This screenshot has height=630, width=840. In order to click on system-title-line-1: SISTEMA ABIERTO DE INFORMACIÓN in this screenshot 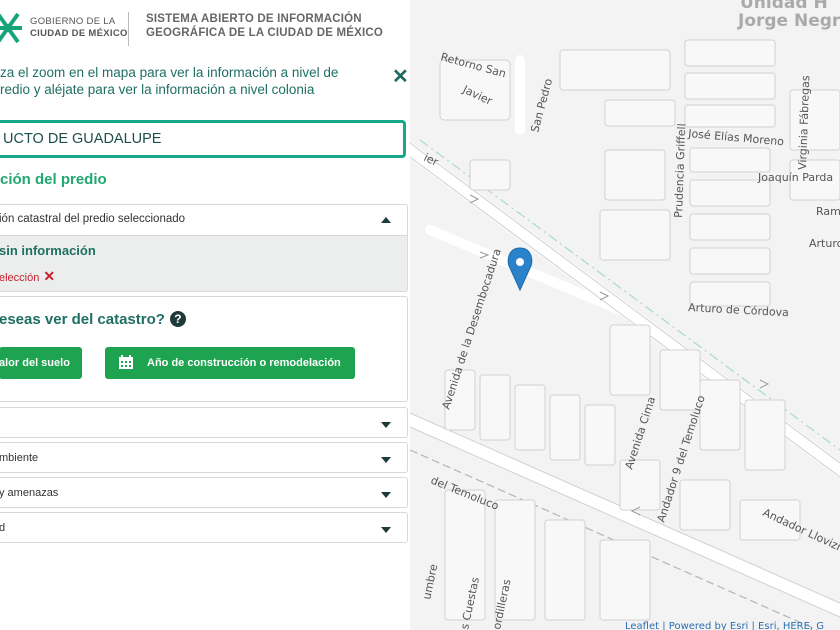, I will do `click(254, 19)`.